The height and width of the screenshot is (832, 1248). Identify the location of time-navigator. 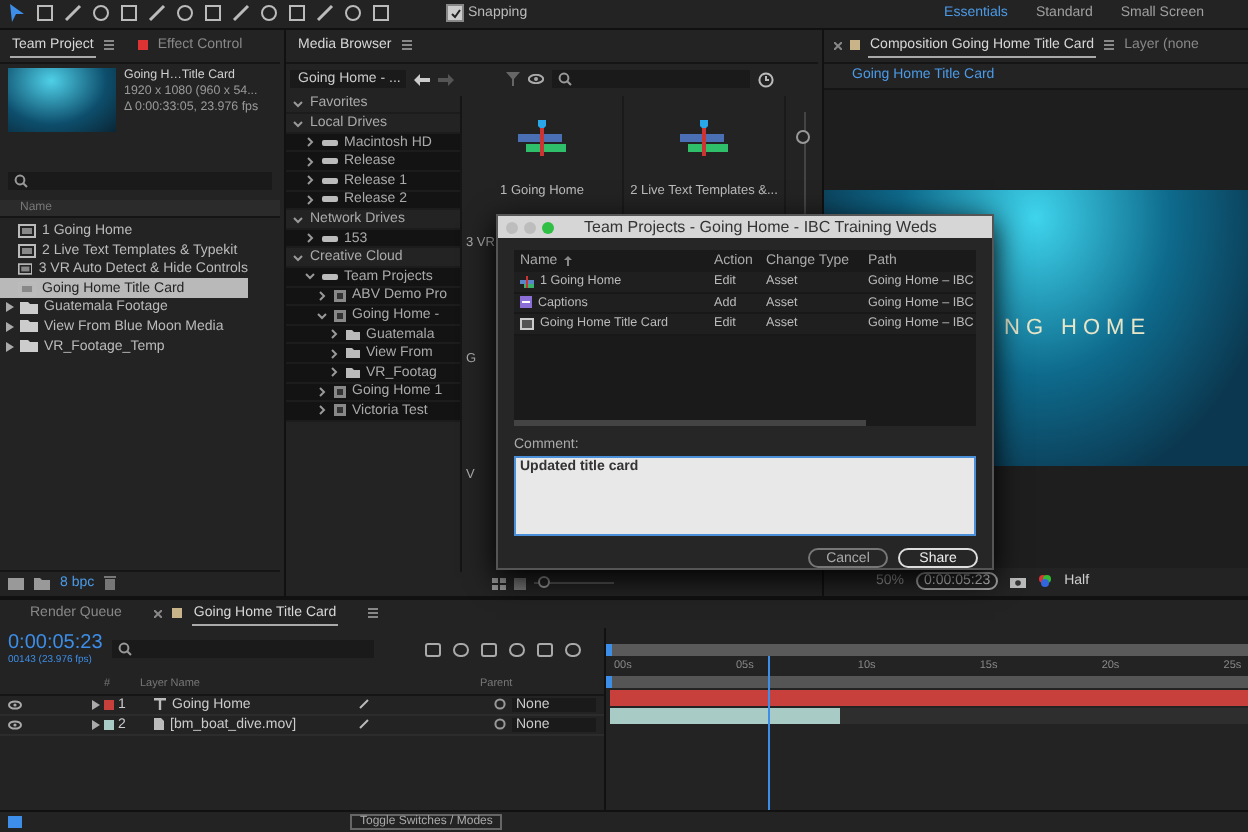
(609, 649).